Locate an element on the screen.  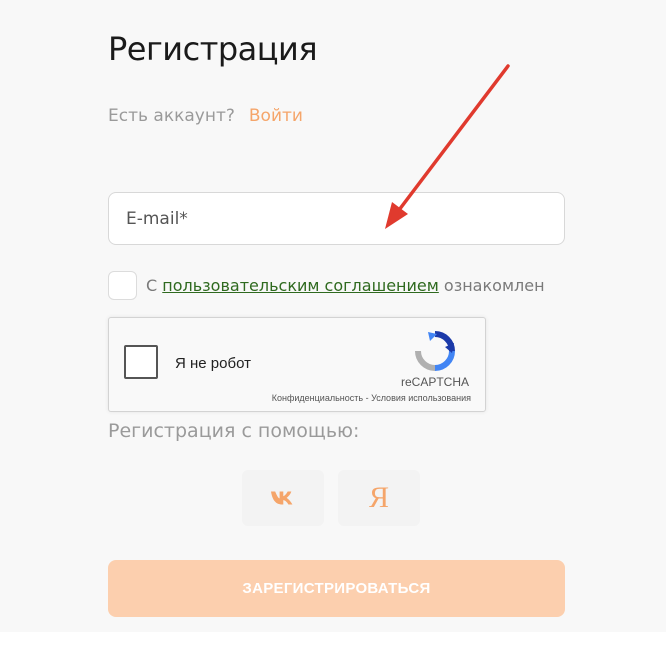
recaptcha-brand: reCAPTCHA is located at coordinates (434, 382).